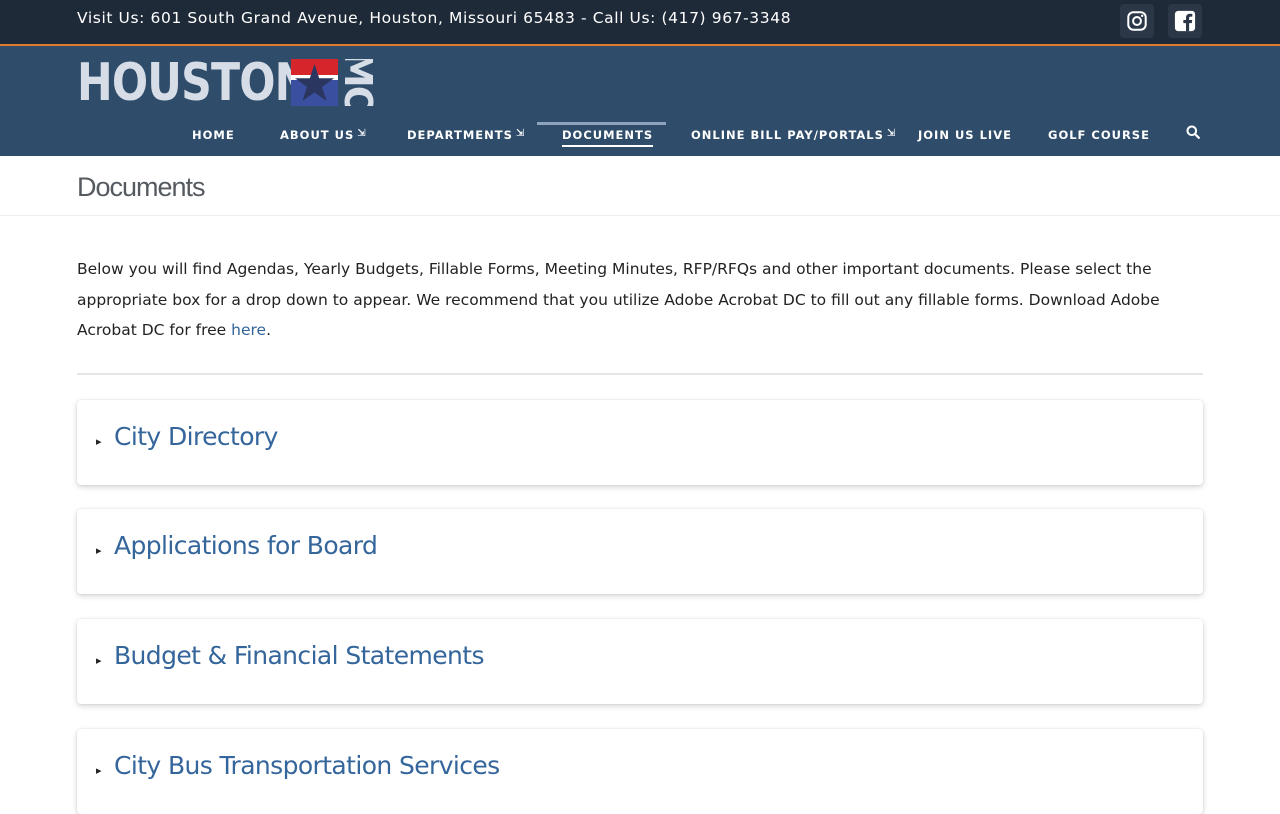 The height and width of the screenshot is (814, 1280). Describe the element at coordinates (640, 442) in the screenshot. I see `accordion-city-directory: ▸ City Directory` at that location.